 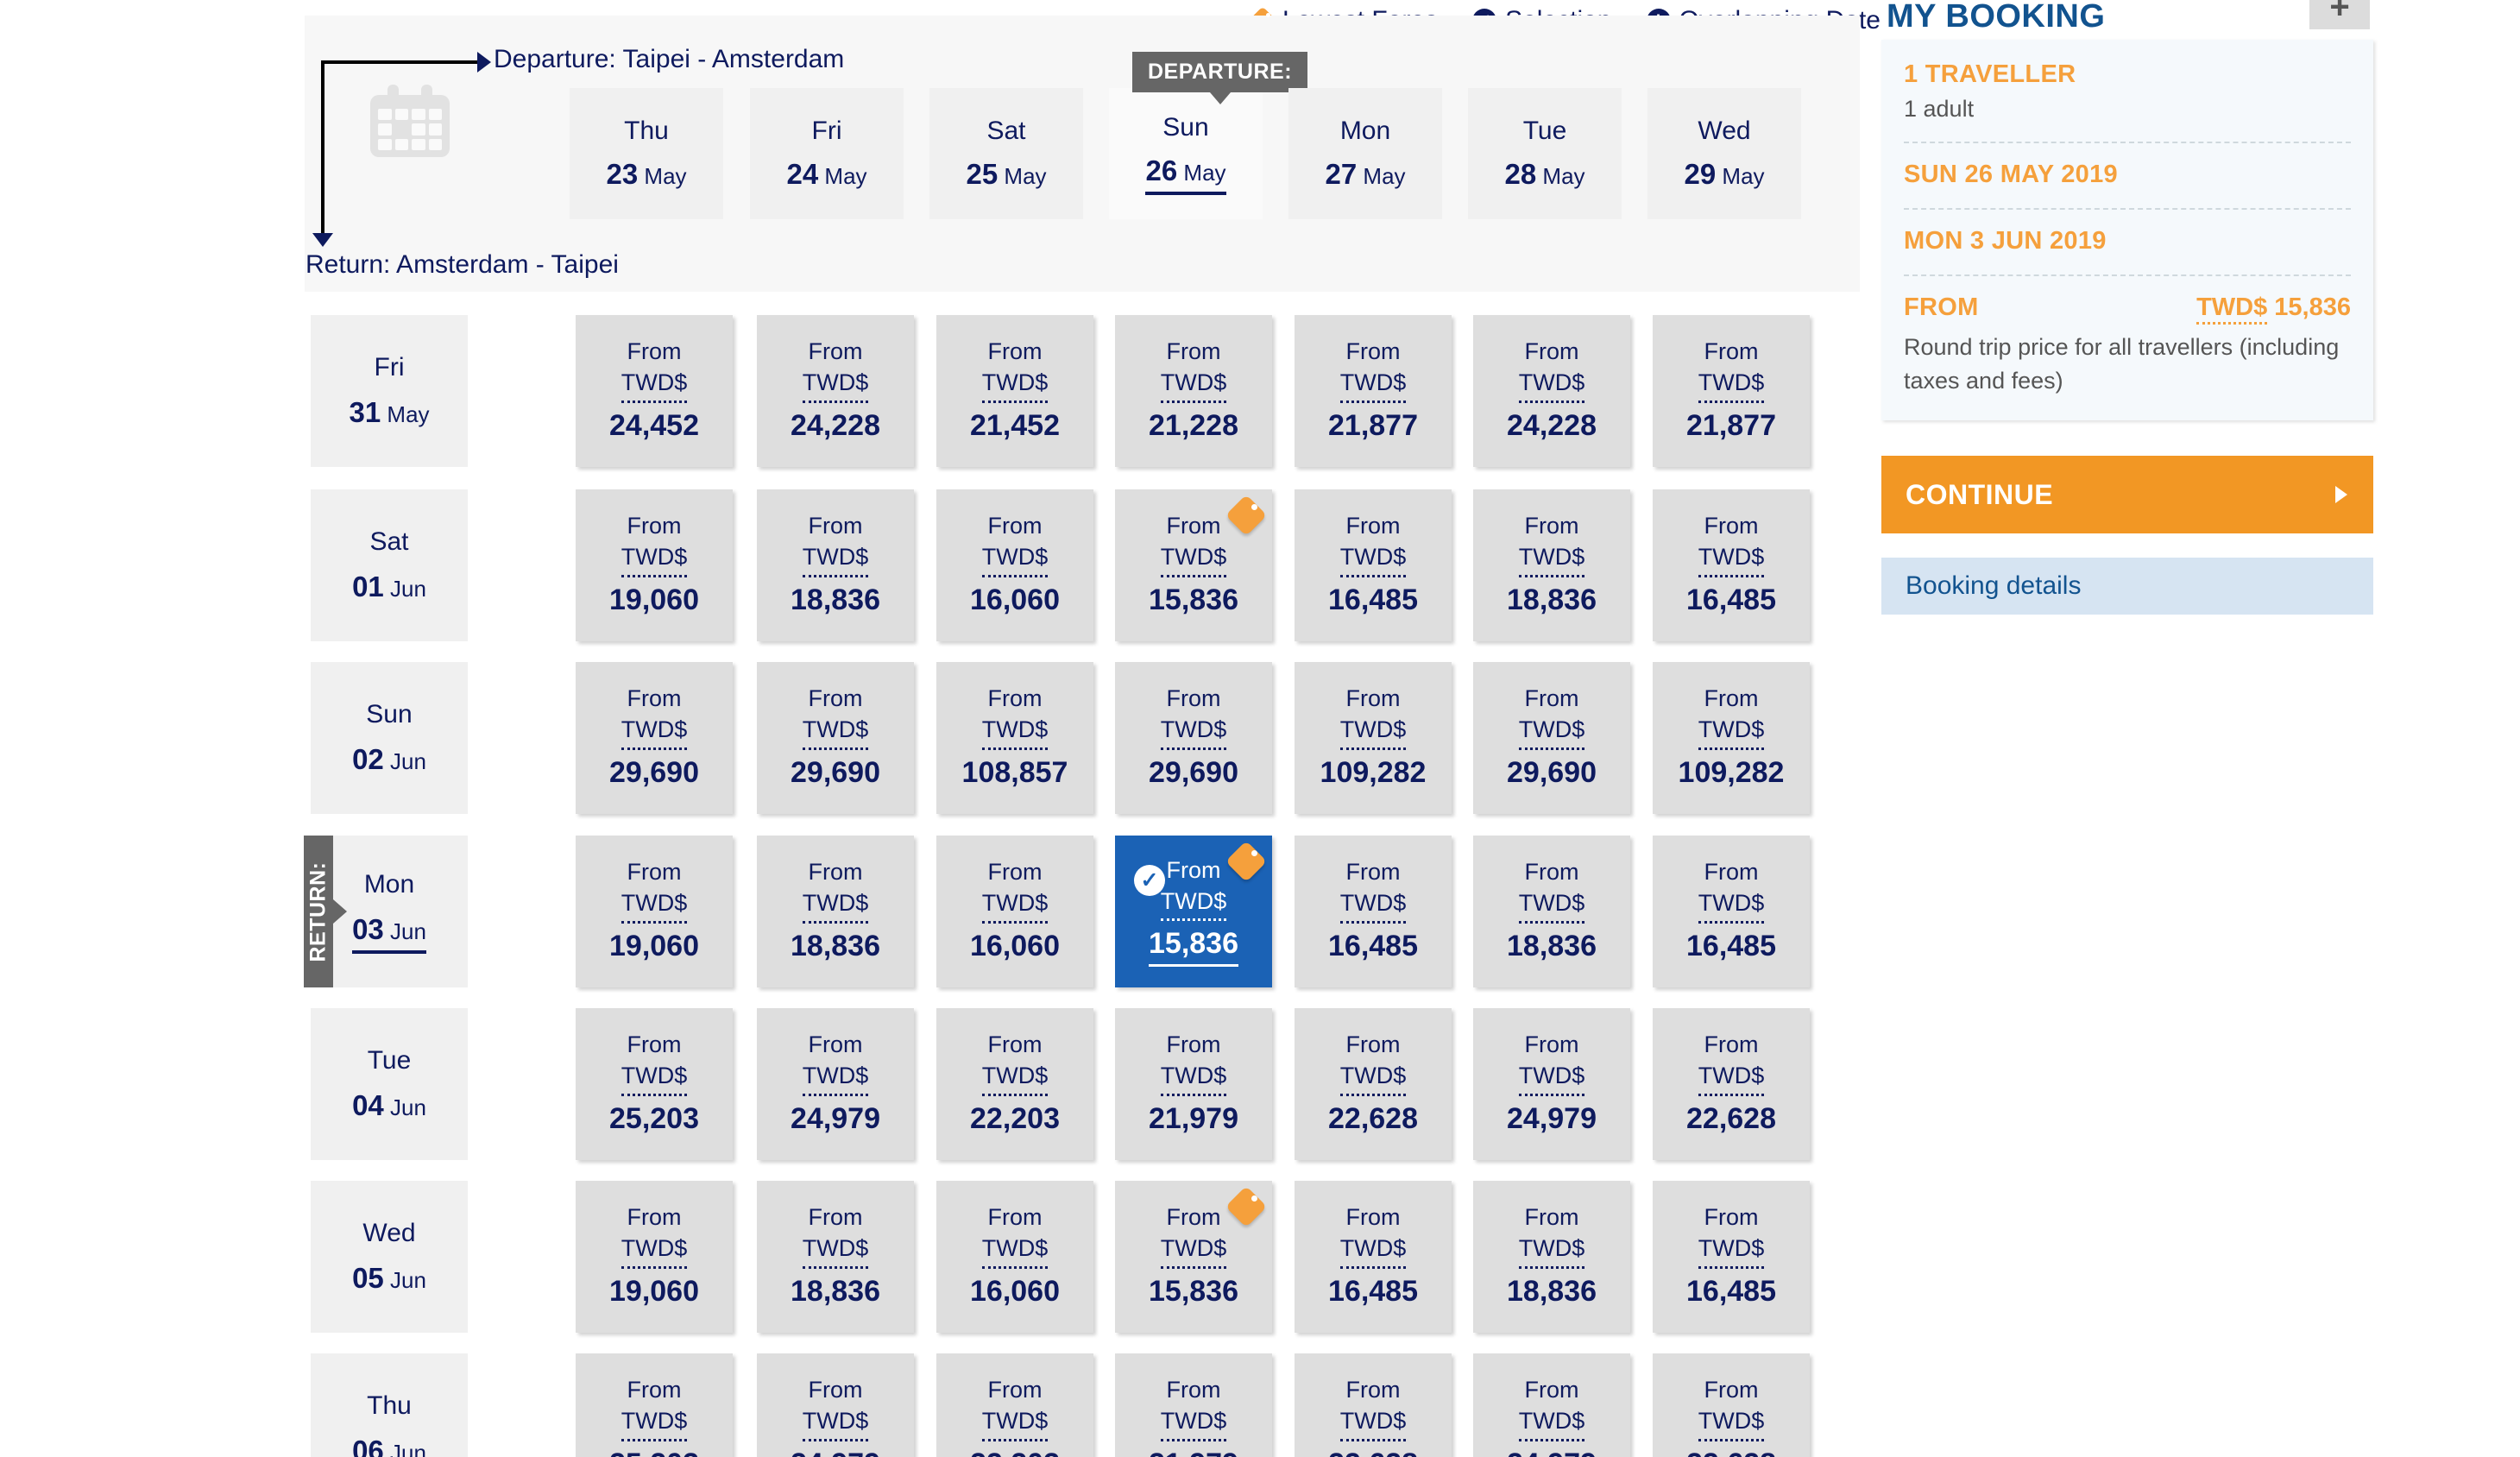 I want to click on fare-price: 21,877, so click(x=1373, y=425).